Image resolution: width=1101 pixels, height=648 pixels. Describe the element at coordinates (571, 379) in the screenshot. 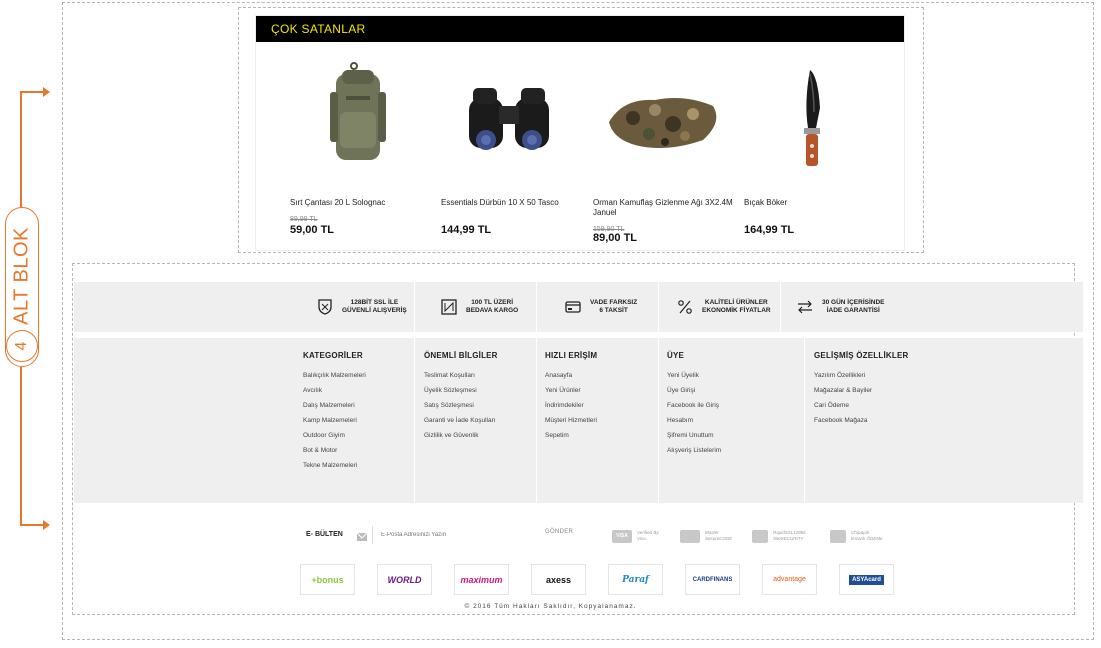

I see `footer-link: Anasayfa` at that location.